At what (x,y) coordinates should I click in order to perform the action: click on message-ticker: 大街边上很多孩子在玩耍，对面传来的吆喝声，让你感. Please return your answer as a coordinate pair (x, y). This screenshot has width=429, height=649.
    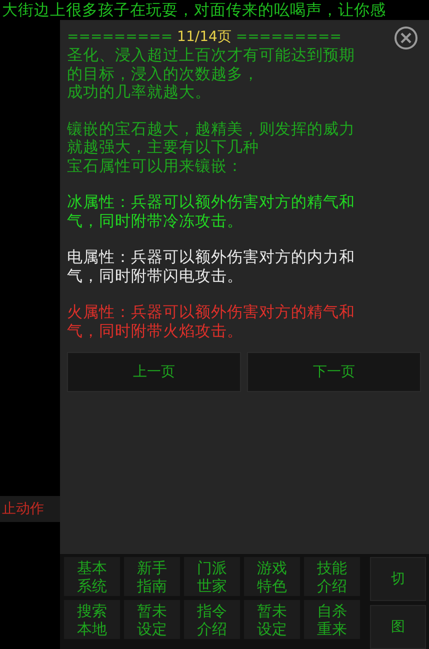
    Looking at the image, I should click on (194, 10).